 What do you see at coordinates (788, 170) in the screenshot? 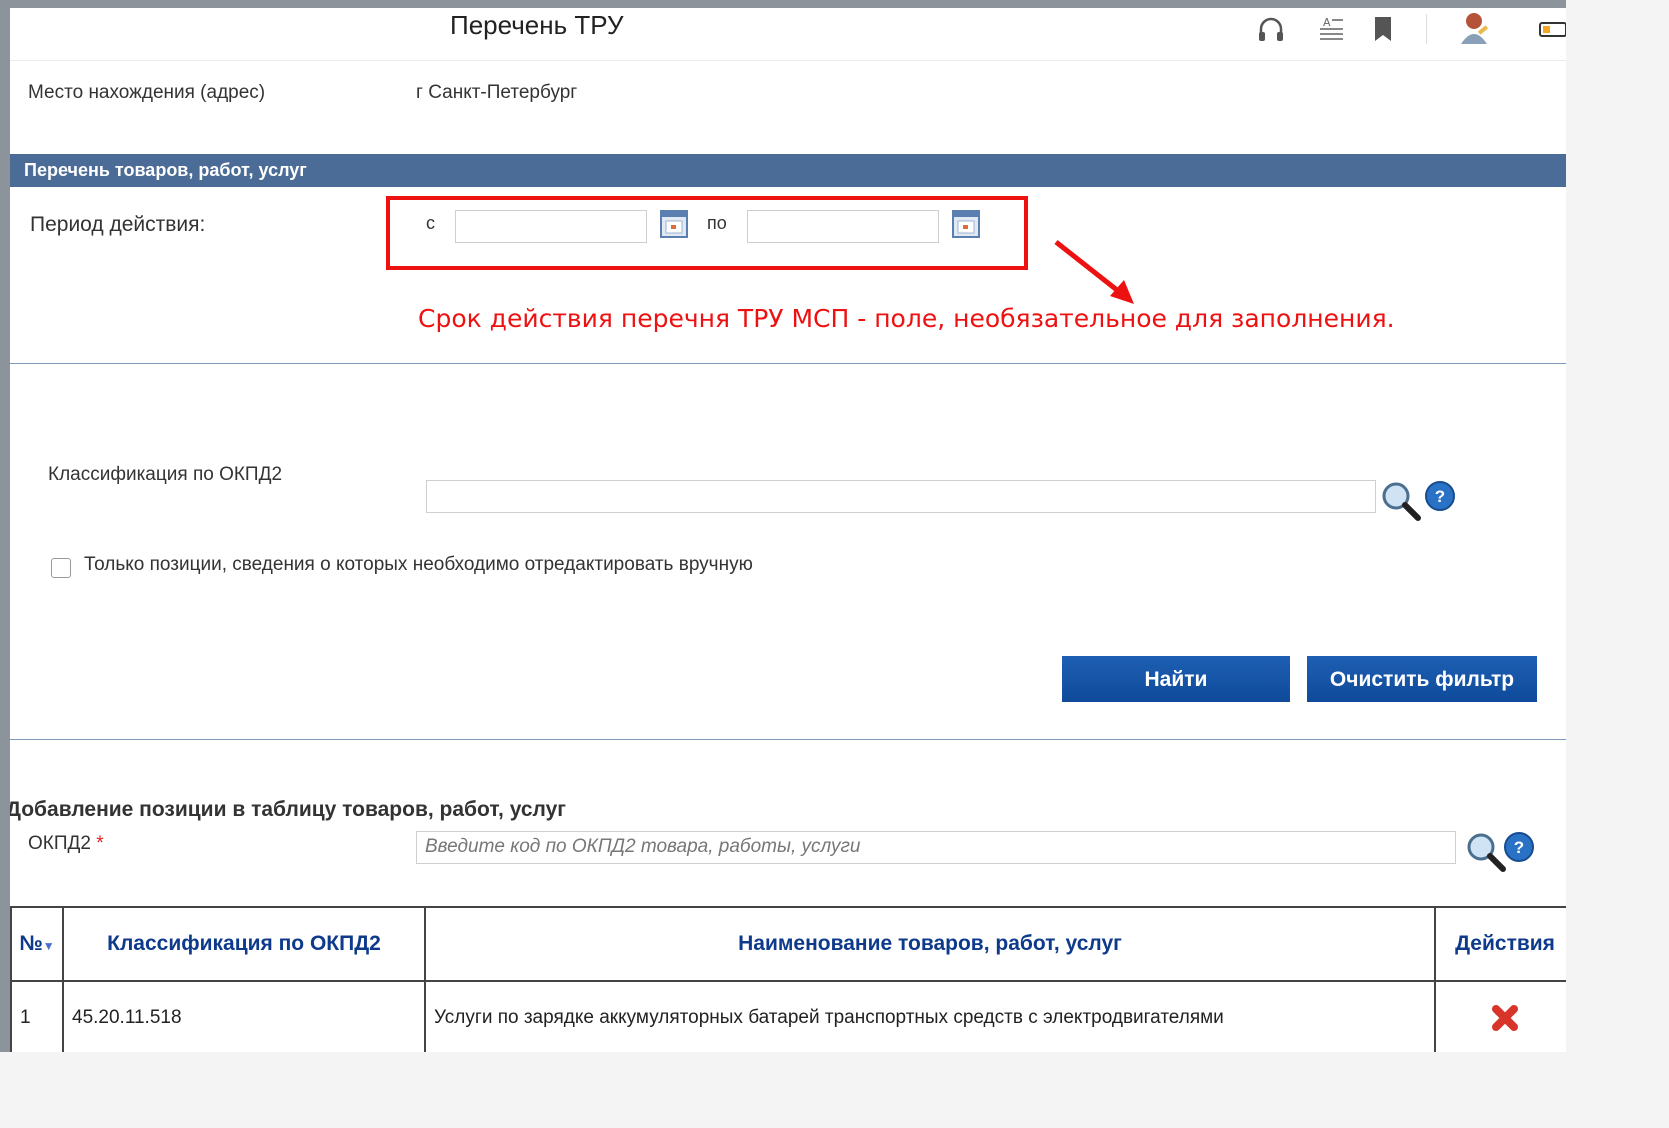
I see `section-header: Перечень товаров, работ, услуг` at bounding box center [788, 170].